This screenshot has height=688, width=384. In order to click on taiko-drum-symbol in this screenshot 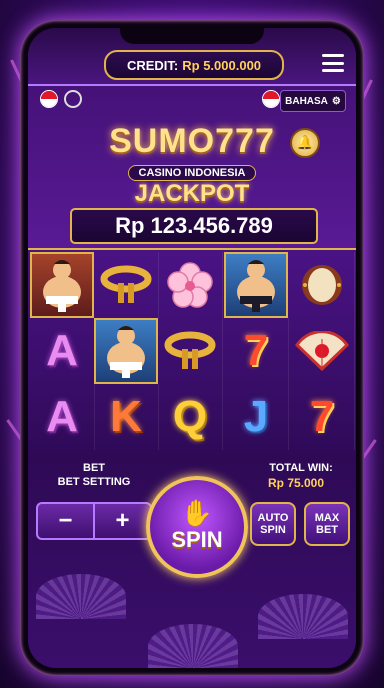, I will do `click(322, 285)`.